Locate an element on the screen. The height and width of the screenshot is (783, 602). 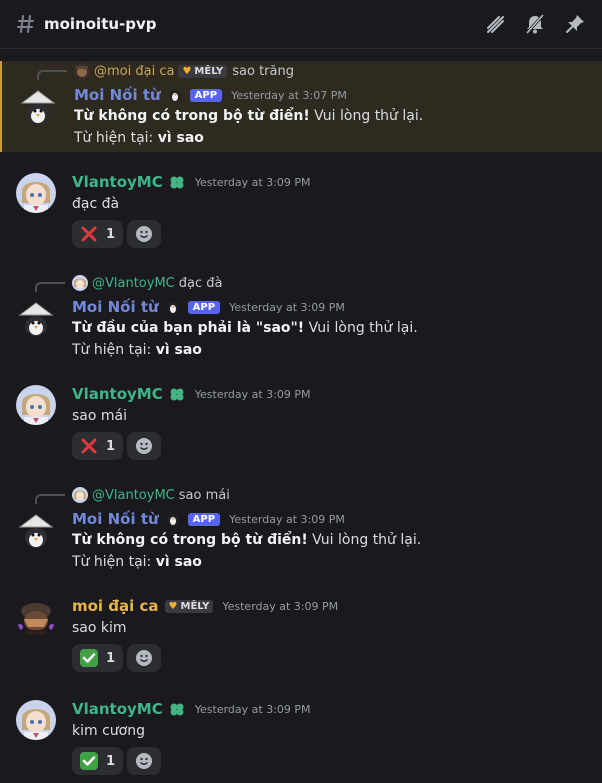
avatar-vlantoy-small is located at coordinates (80, 283).